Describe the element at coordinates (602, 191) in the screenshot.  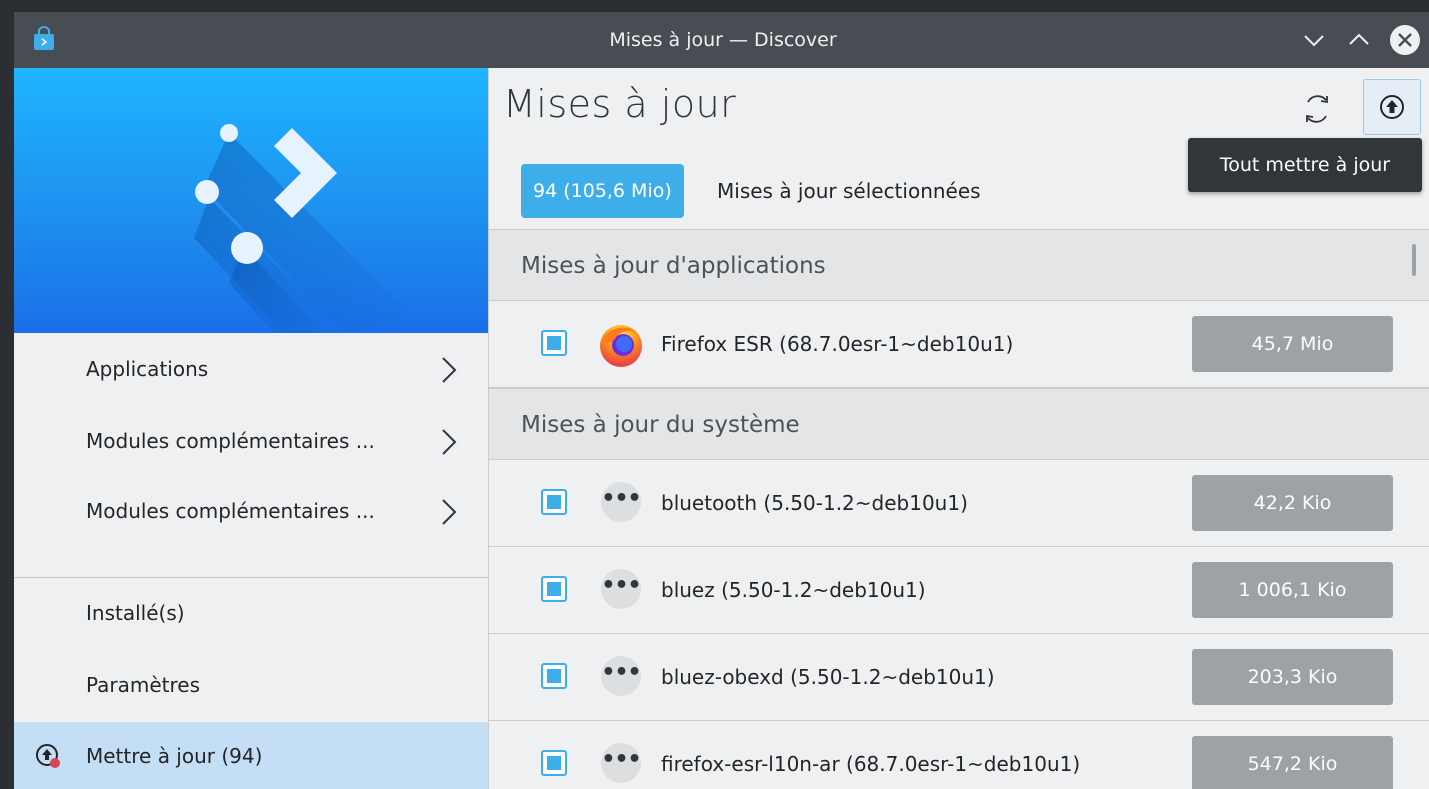
I see `selected-count-badge: 94 (105,6 Mio)` at that location.